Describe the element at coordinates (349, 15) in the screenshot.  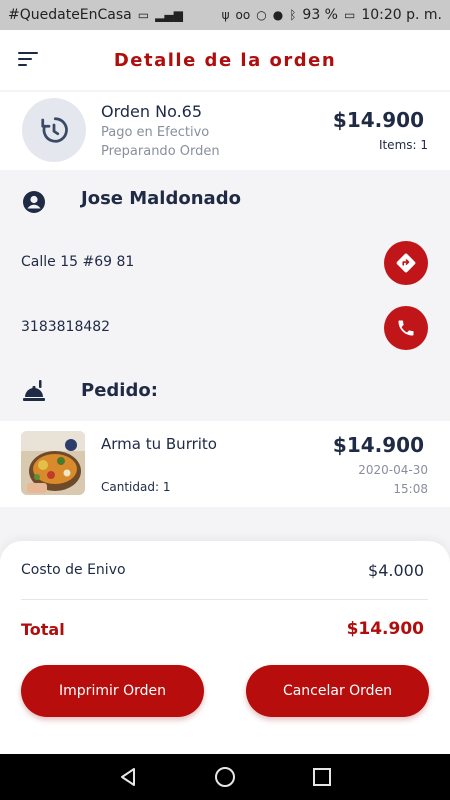
I see `battery-icon: ▭` at that location.